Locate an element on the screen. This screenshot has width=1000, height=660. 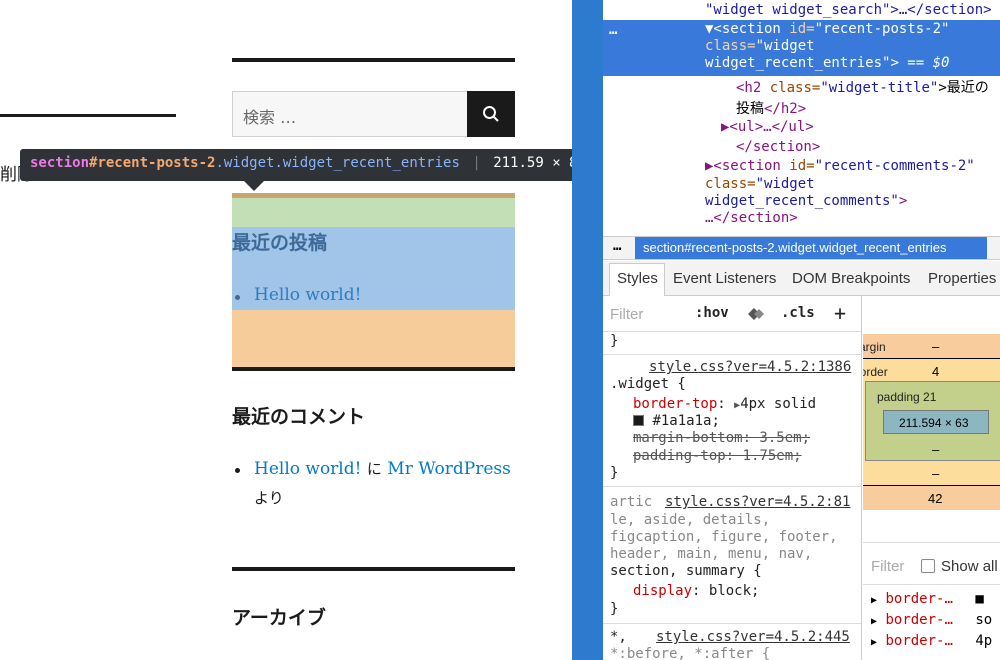
highlight-margin-overlay is located at coordinates (373, 338).